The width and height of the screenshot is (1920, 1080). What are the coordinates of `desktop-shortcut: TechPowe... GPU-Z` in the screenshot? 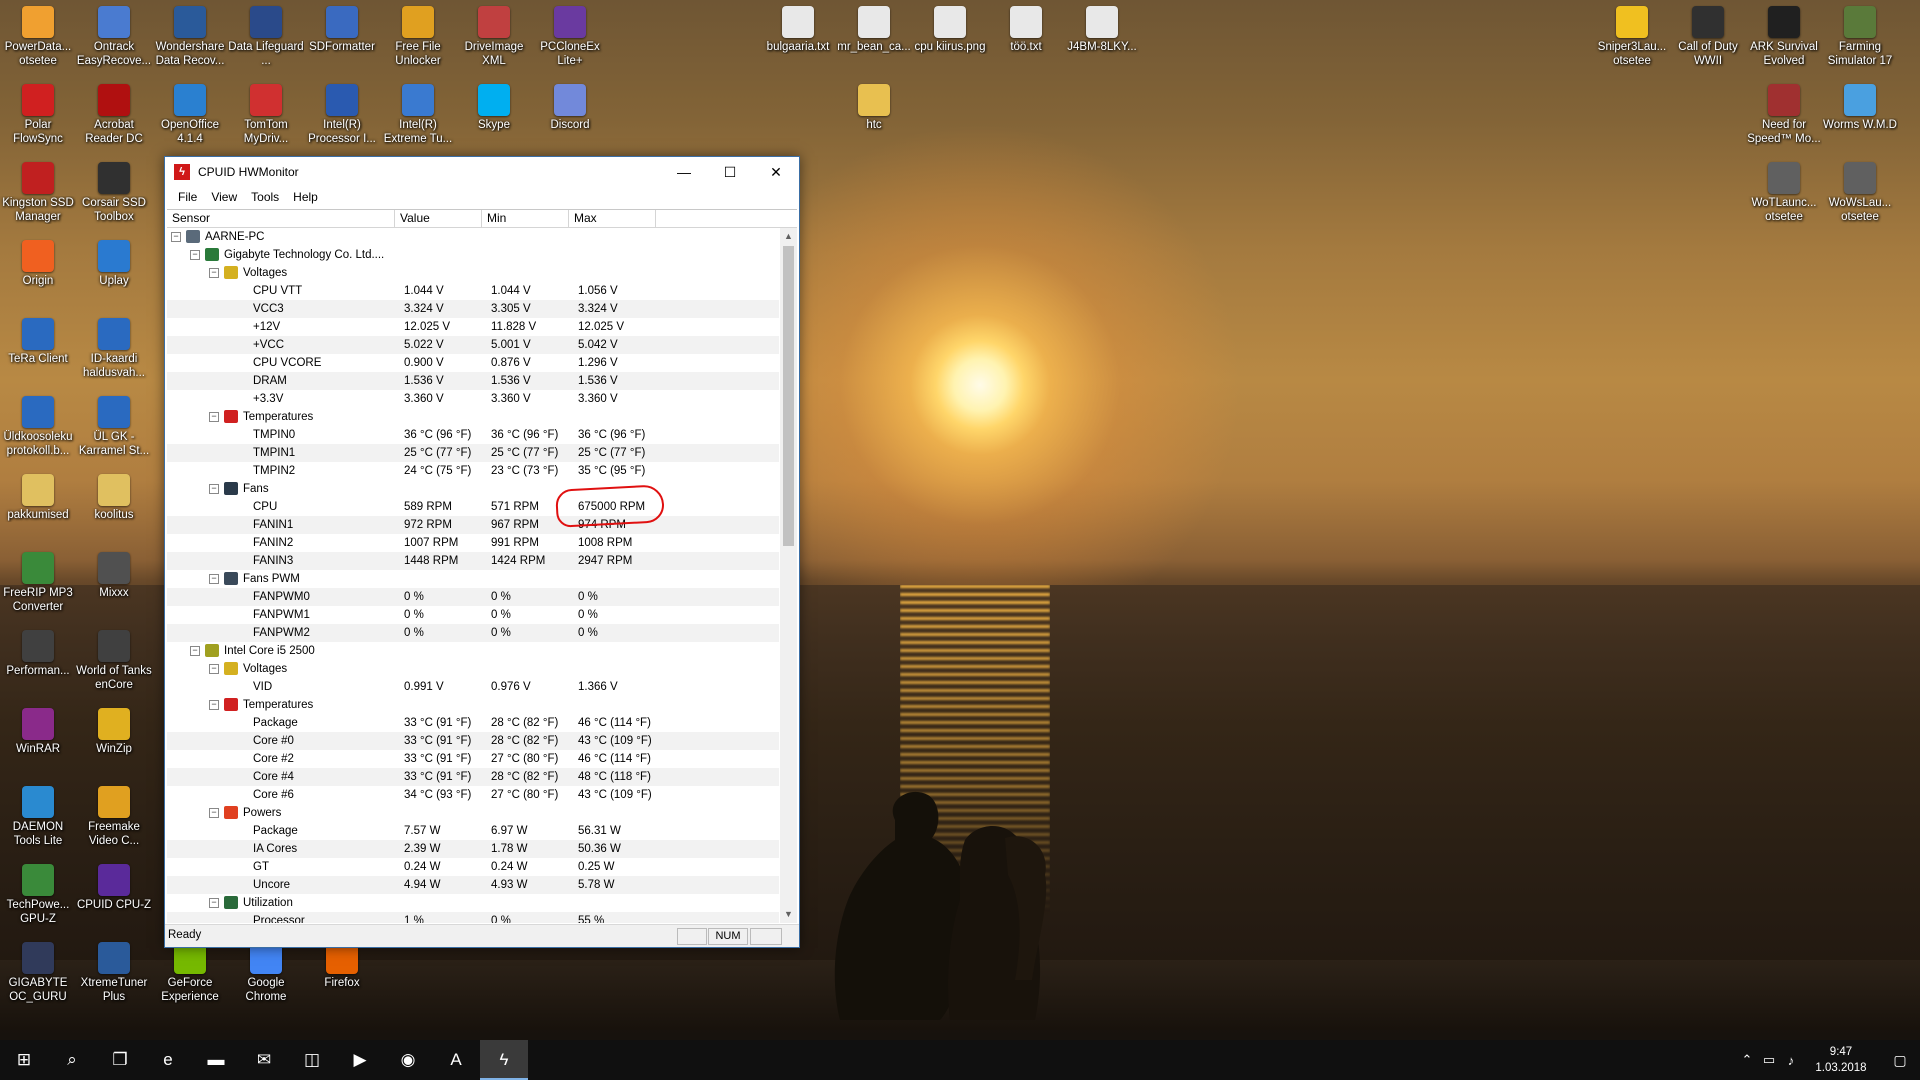 It's located at (38, 895).